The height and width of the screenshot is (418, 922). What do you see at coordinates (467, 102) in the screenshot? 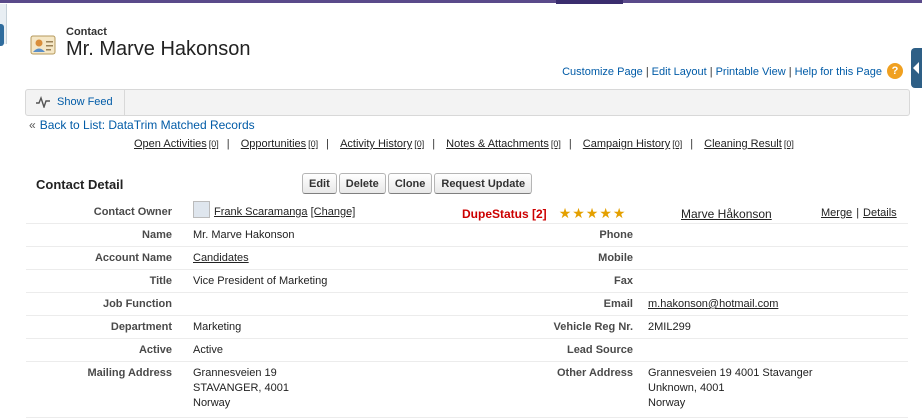
I see `feed-bar: Show Feed` at bounding box center [467, 102].